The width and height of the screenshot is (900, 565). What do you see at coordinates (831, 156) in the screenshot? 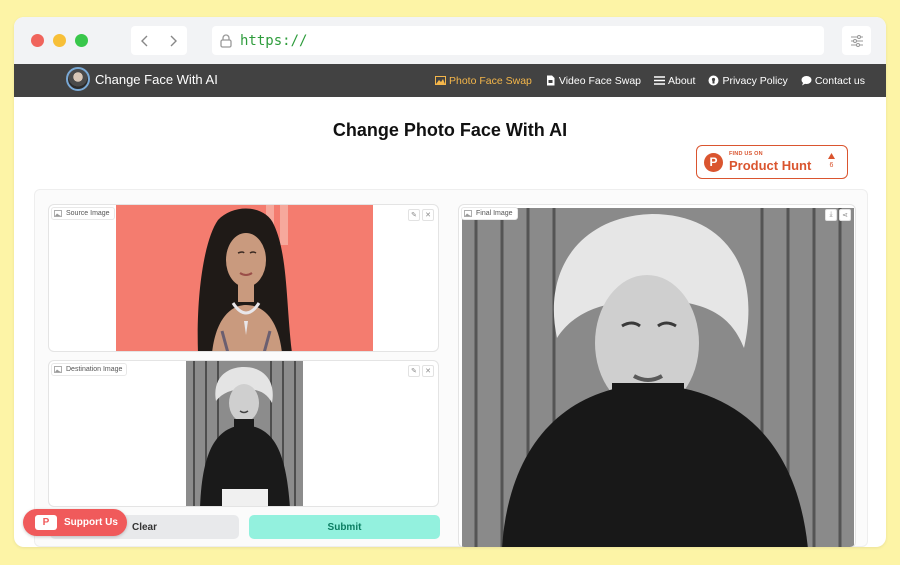
I see `upvote-icon` at bounding box center [831, 156].